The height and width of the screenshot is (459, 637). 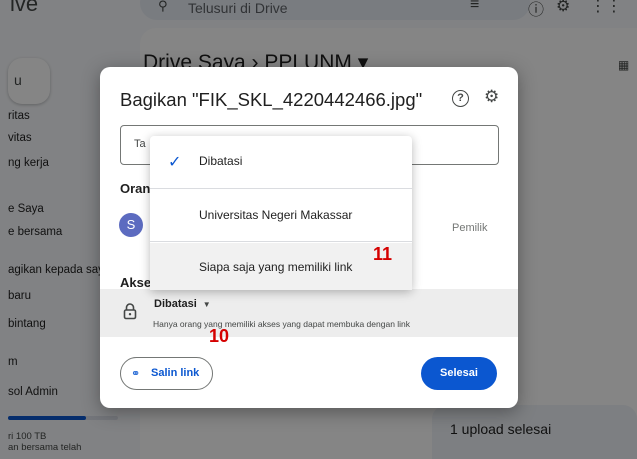 What do you see at coordinates (175, 162) in the screenshot?
I see `check-icon: ✓` at bounding box center [175, 162].